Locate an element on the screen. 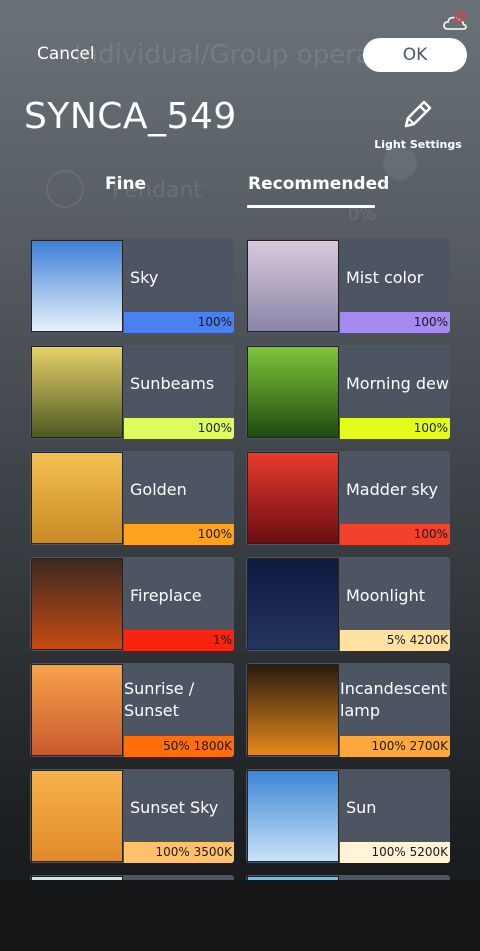  scene-level-bar: 100% 5200K is located at coordinates (395, 852).